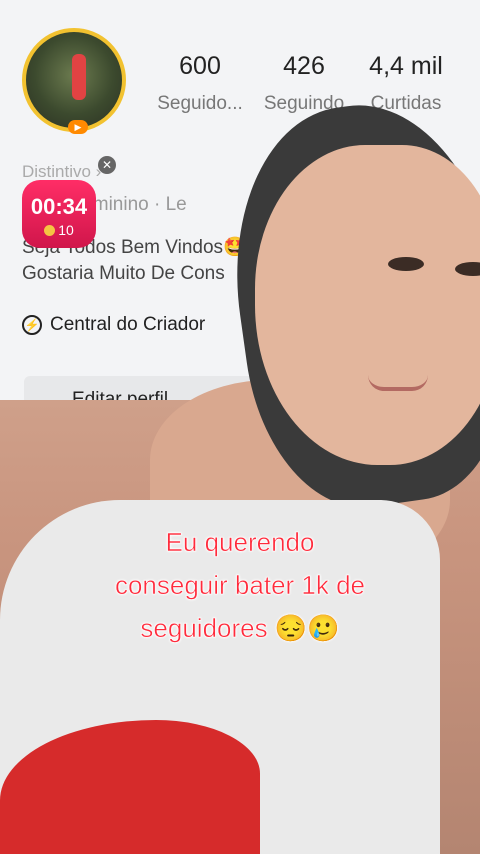 The image size is (480, 854). What do you see at coordinates (240, 542) in the screenshot?
I see `caption-line-1: Eu querendo` at bounding box center [240, 542].